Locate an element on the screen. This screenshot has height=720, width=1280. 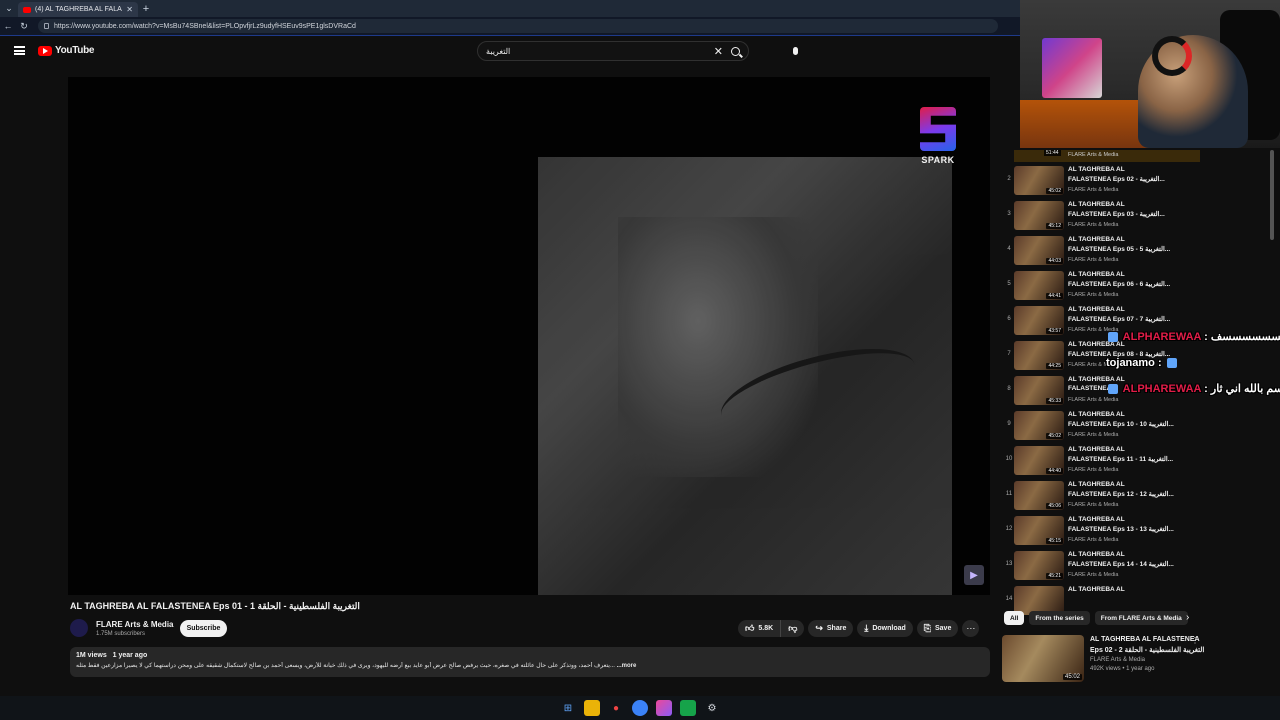
close-tab-icon: ✕ is located at coordinates (129, 9).